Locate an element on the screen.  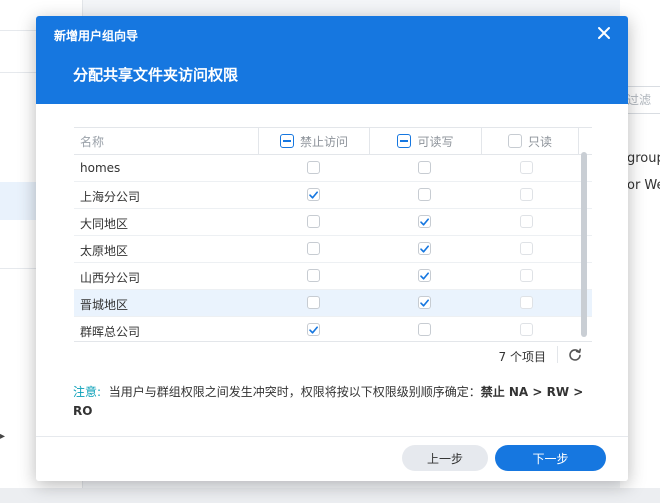
table-row: homes is located at coordinates (333, 168).